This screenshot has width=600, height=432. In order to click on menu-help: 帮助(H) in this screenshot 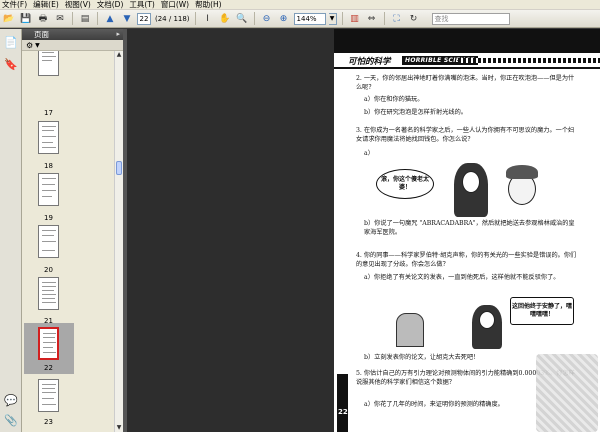, I will do `click(208, 5)`.